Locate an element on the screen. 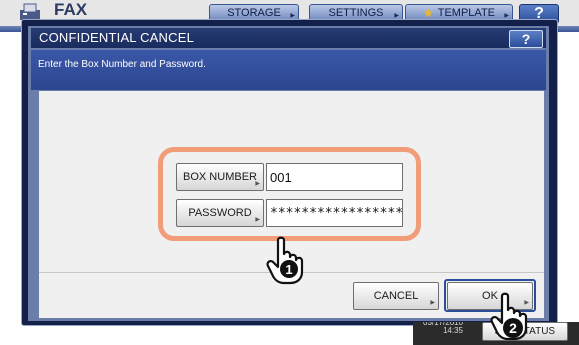  box-number-button: BOX NUMBER ▶ is located at coordinates (220, 177).